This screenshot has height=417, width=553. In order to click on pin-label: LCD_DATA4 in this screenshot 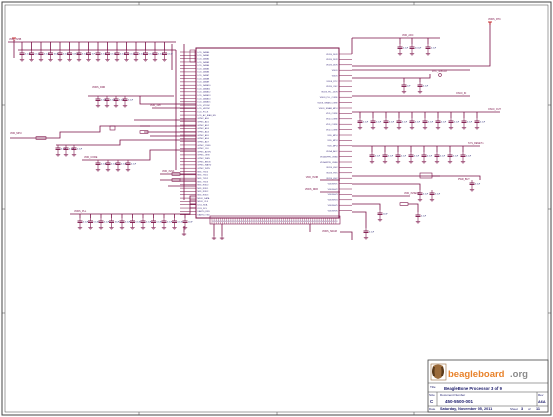, I will do `click(204, 65)`.